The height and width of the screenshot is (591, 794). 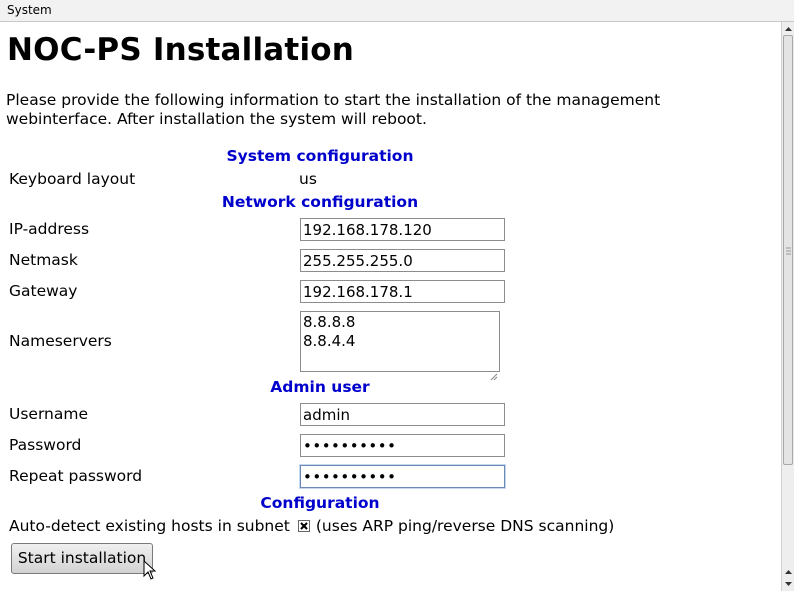 What do you see at coordinates (788, 572) in the screenshot?
I see `scroll-up-arrow-icon-lower` at bounding box center [788, 572].